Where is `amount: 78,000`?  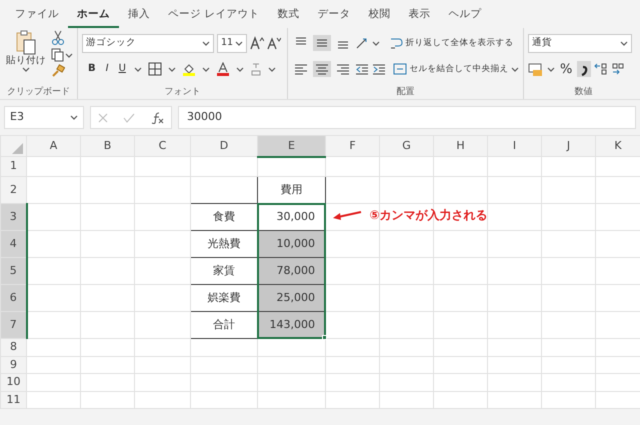
amount: 78,000 is located at coordinates (295, 270).